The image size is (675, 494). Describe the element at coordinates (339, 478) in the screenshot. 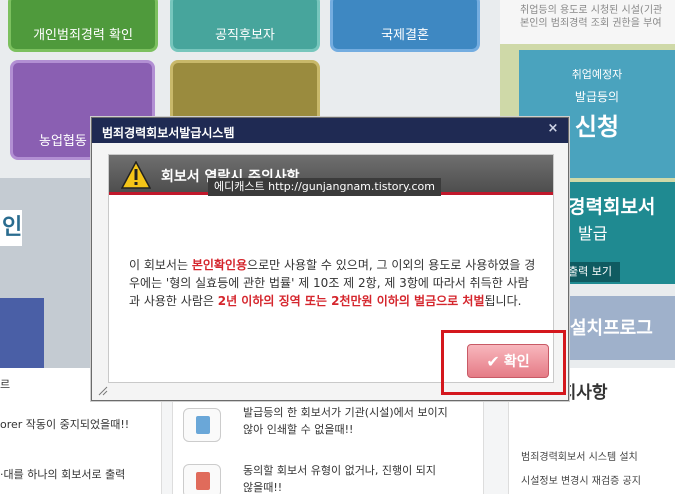

I see `faq-item: 동의할 회보서 유형이 없거나, 진행이 되지 않을때!!` at that location.